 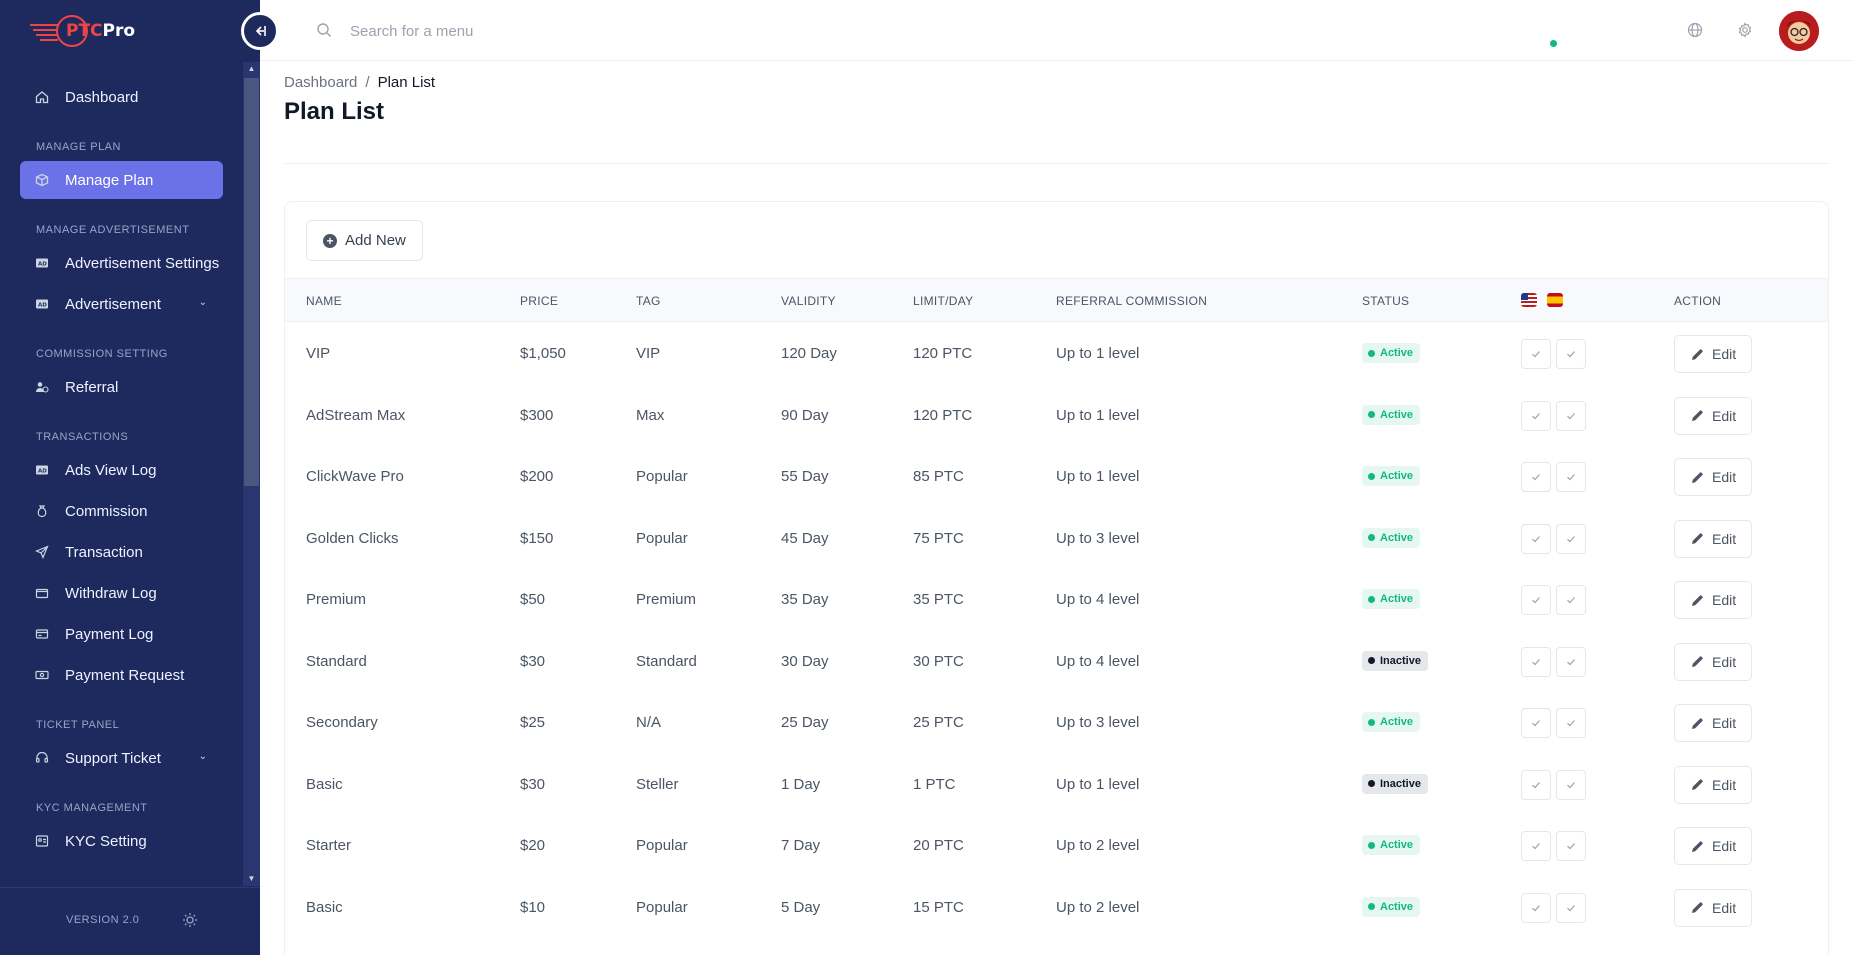 What do you see at coordinates (121, 180) in the screenshot?
I see `sidebar-item-manage-plan: Manage Plan` at bounding box center [121, 180].